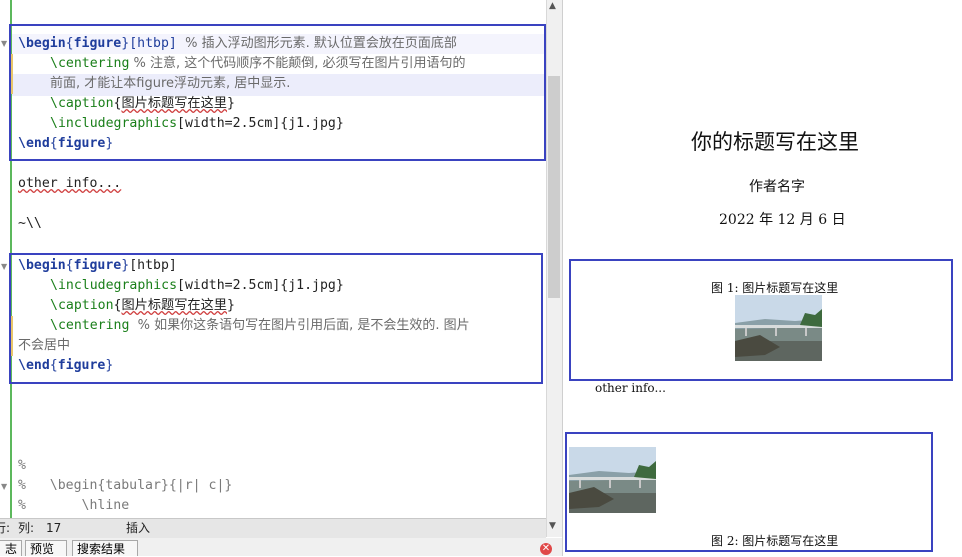  I want to click on code-line: % \hline, so click(73, 506).